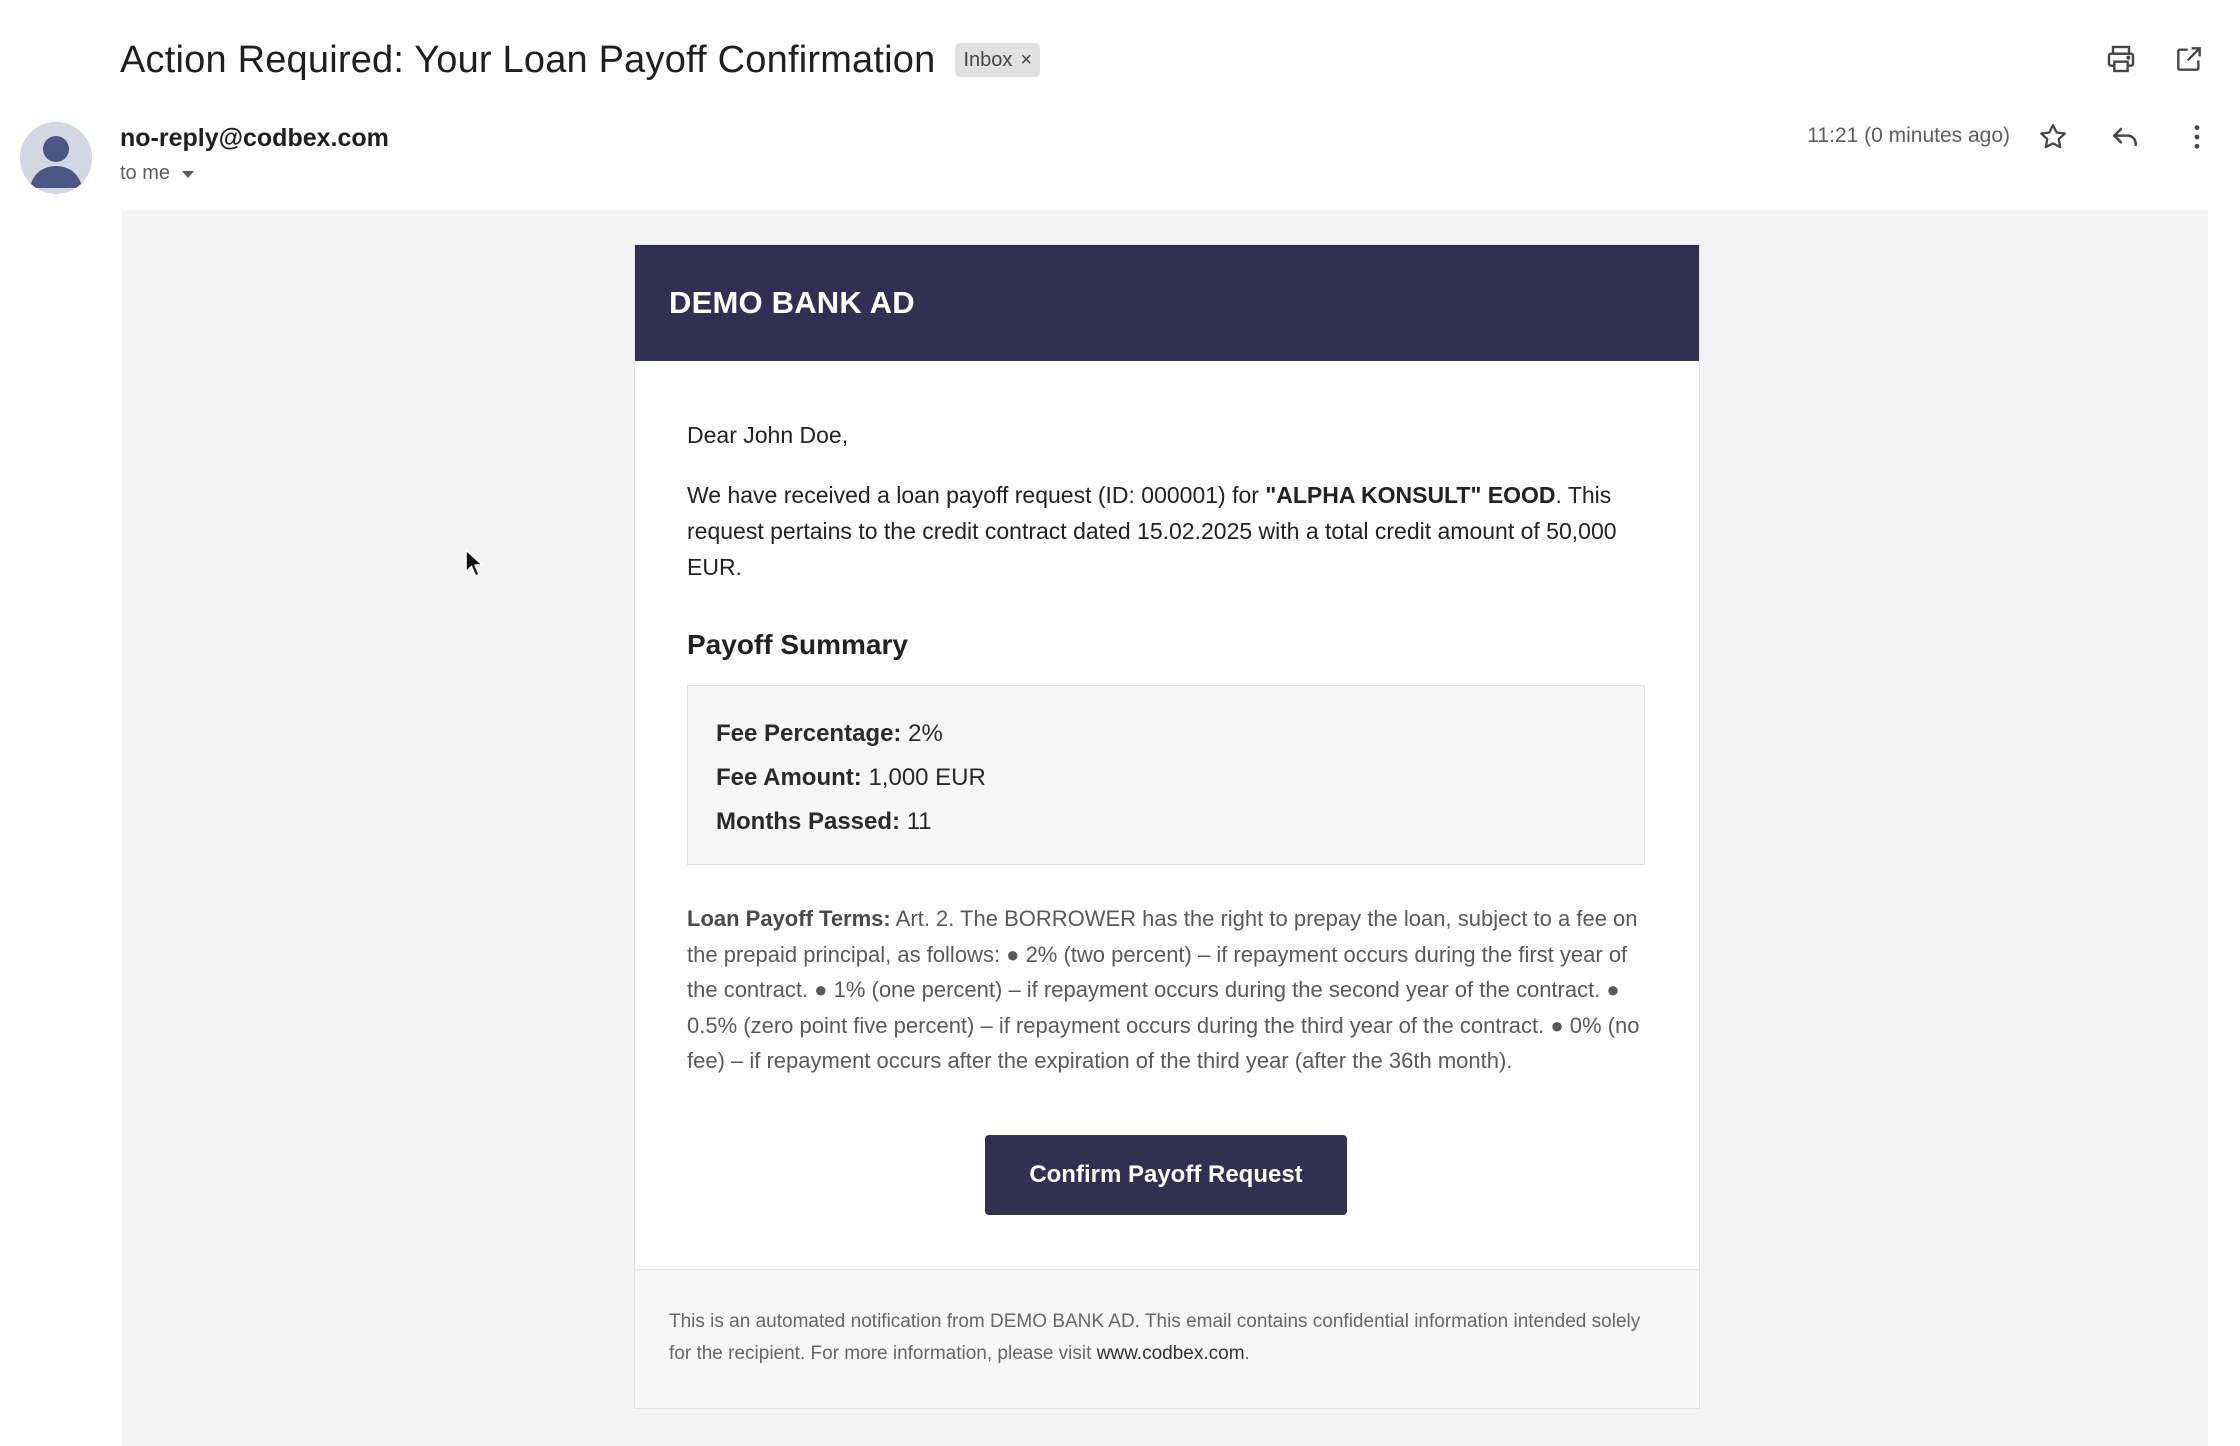  I want to click on summary-row: Fee Percentage: 2%, so click(1166, 734).